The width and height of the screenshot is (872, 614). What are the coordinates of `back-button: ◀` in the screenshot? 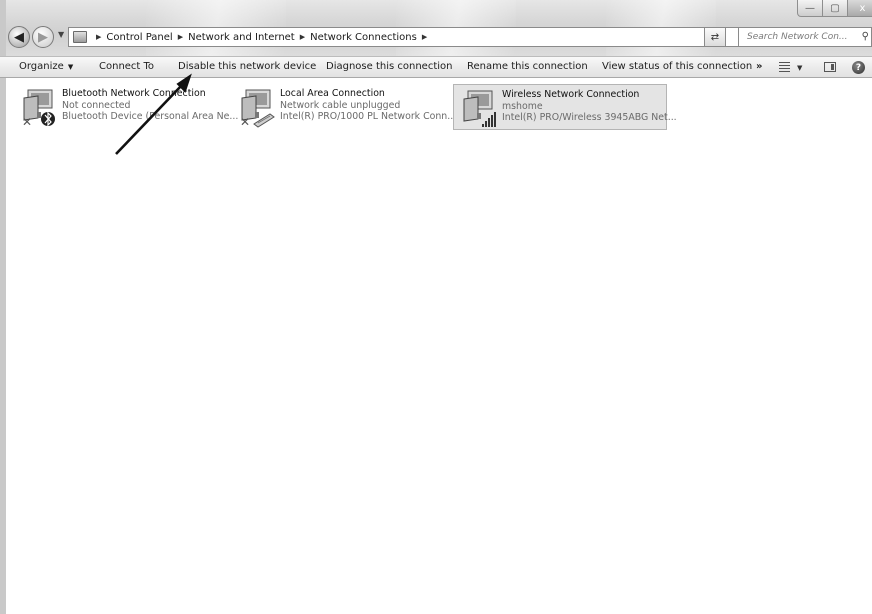 It's located at (19, 37).